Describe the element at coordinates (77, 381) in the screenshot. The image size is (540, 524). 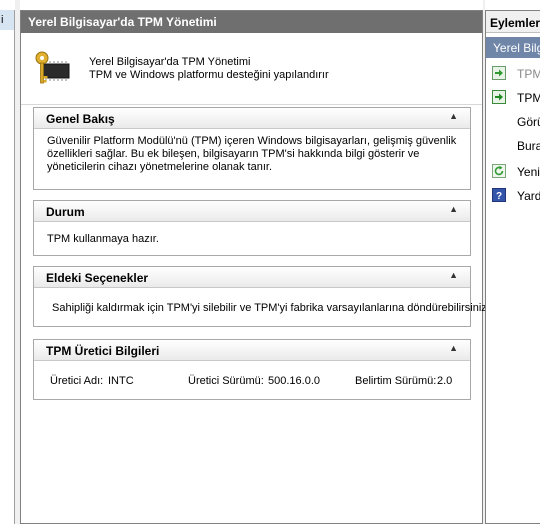
I see `manufacturer-name-label: Üretici Adı:` at that location.